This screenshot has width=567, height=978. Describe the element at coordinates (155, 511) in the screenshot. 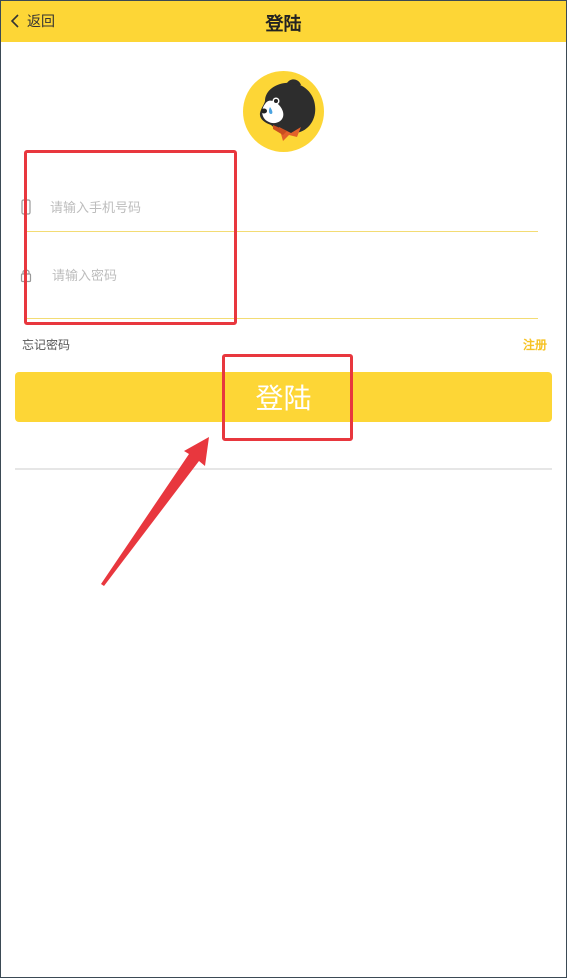

I see `annotation-arrow-icon` at that location.